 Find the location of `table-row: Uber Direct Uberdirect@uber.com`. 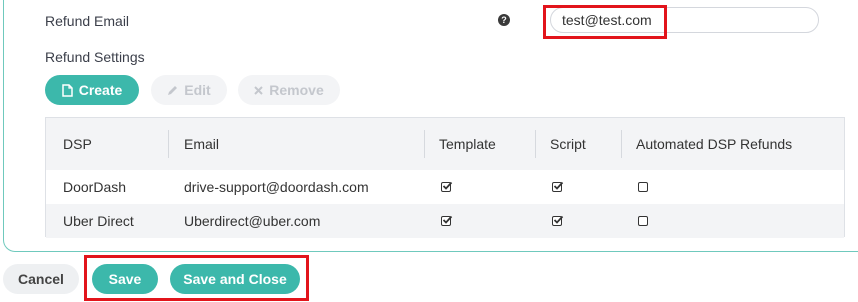

table-row: Uber Direct Uberdirect@uber.com is located at coordinates (445, 221).